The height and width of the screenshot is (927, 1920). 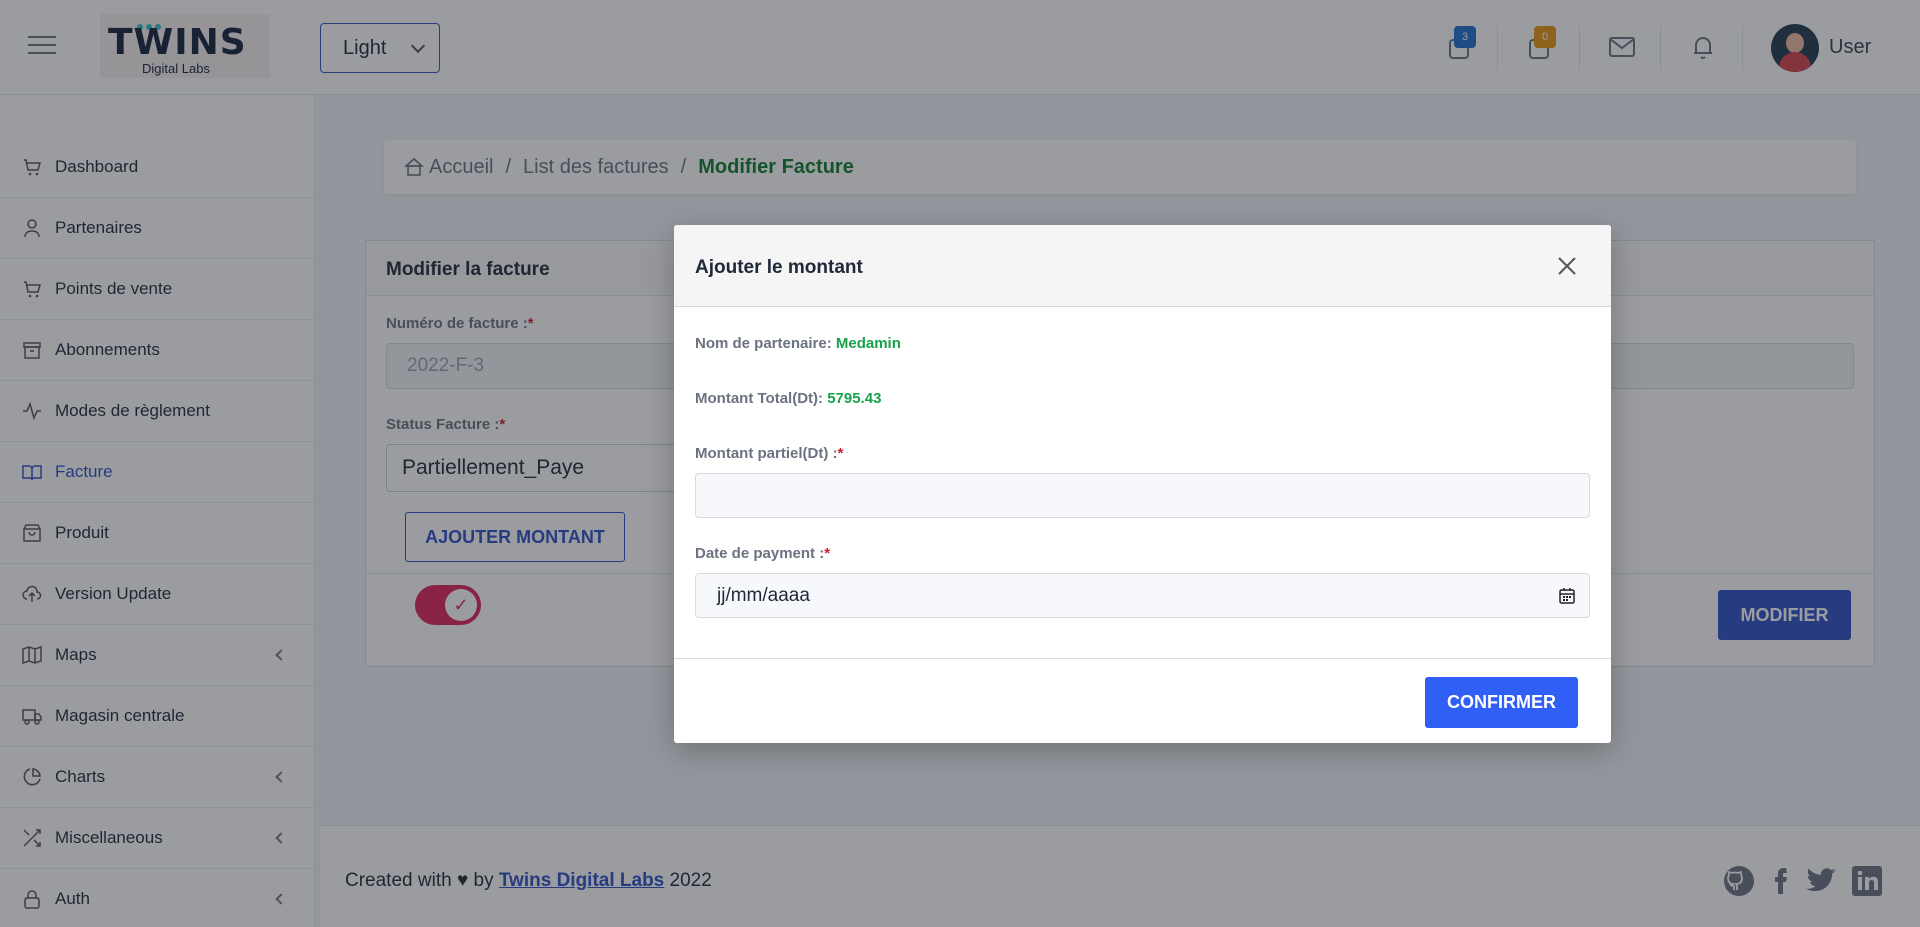 I want to click on payment-date-label-text: Date de payment :, so click(x=760, y=553).